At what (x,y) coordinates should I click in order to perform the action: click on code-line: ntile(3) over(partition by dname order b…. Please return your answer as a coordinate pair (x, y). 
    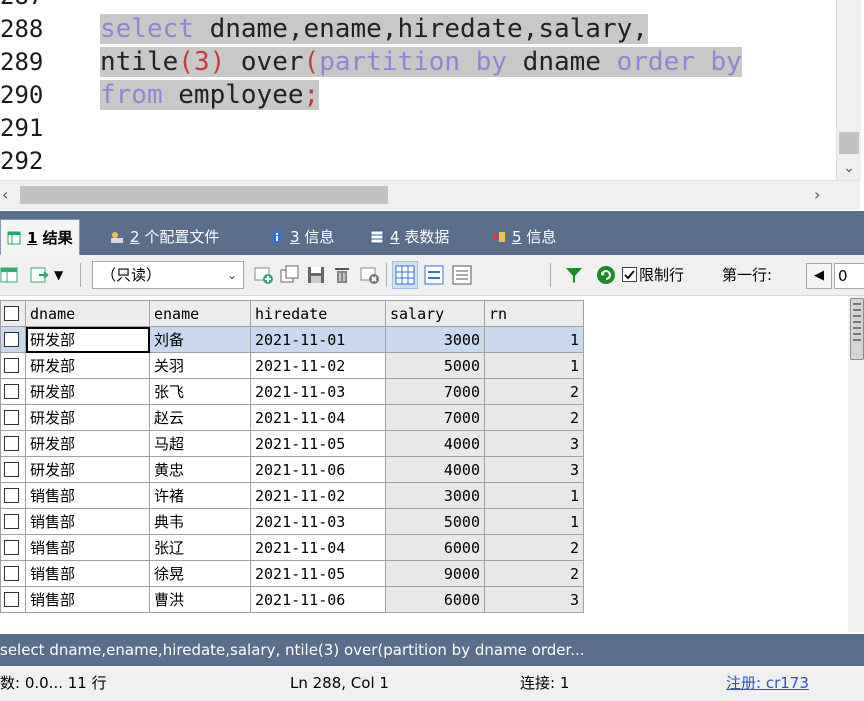
    Looking at the image, I should click on (421, 62).